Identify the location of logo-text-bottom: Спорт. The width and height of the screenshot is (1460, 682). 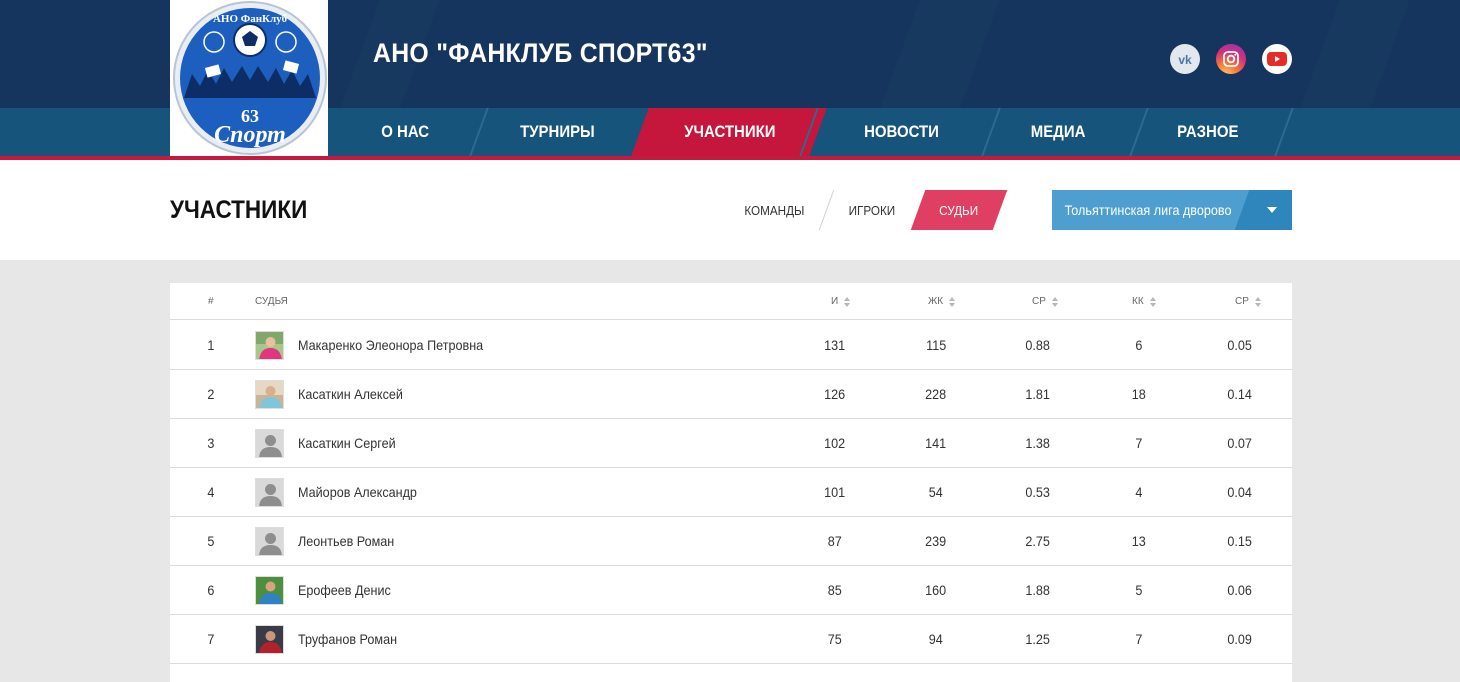
(250, 135).